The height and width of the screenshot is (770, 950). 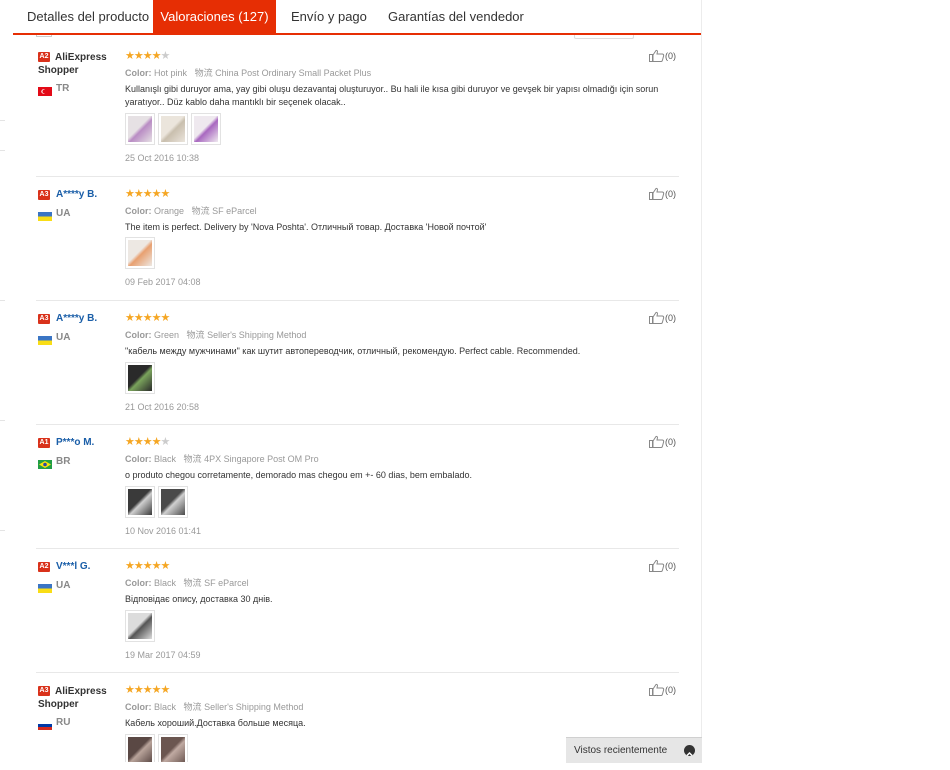 What do you see at coordinates (169, 211) in the screenshot?
I see `color-value: Orange` at bounding box center [169, 211].